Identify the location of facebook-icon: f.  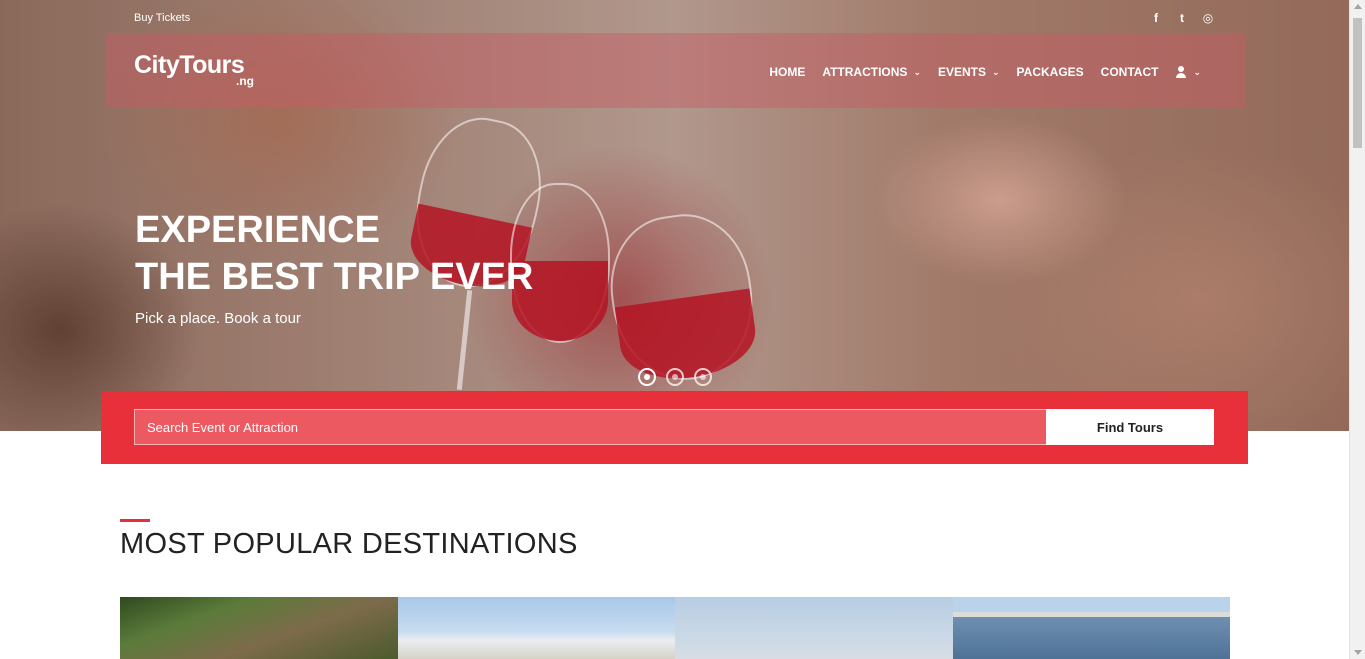
(1156, 18).